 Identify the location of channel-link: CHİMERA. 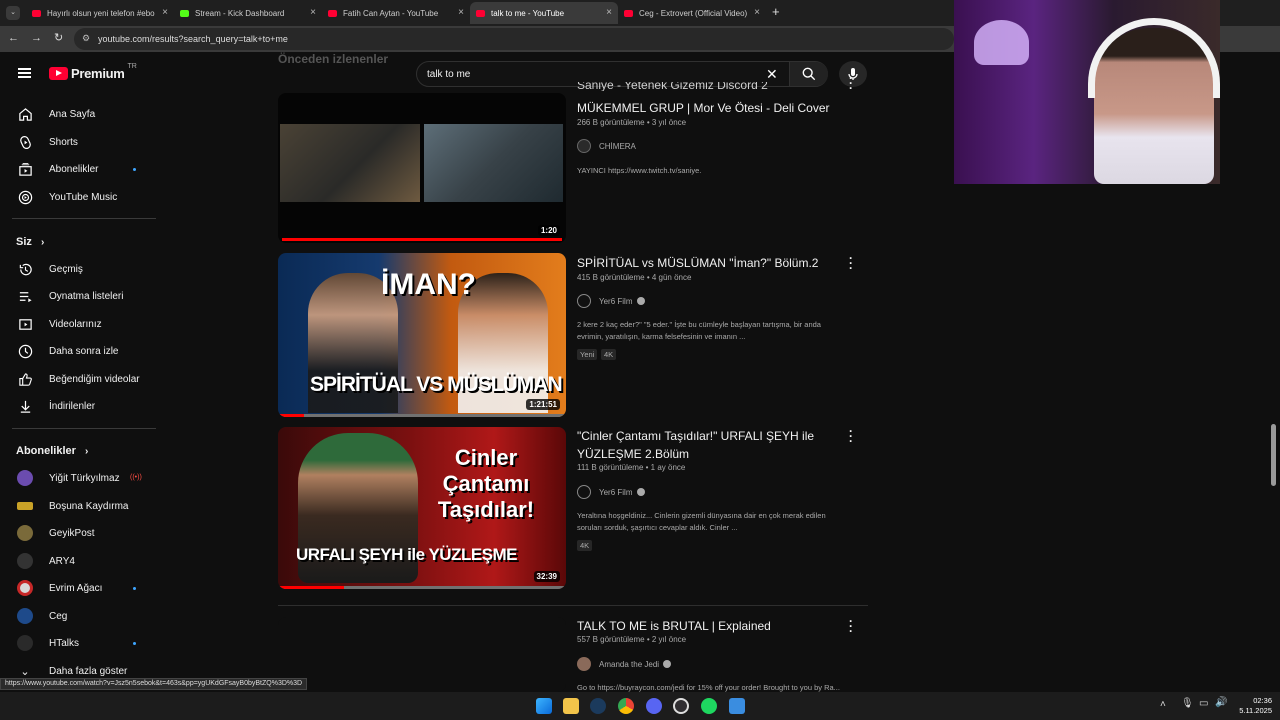
(606, 146).